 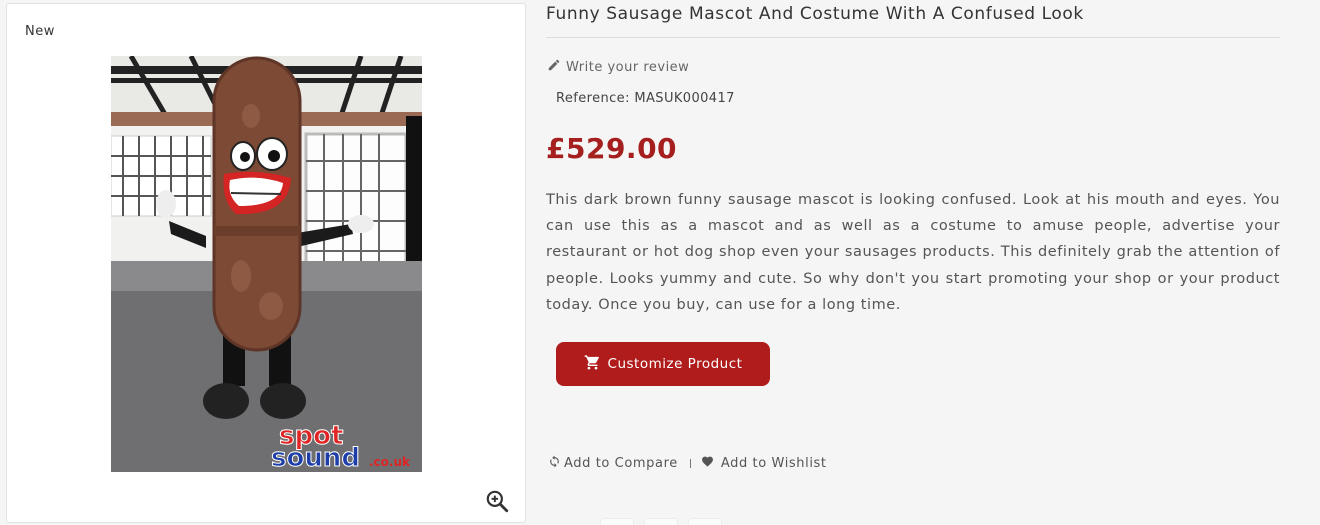 I want to click on customize-product-label: Customize Product, so click(x=675, y=364).